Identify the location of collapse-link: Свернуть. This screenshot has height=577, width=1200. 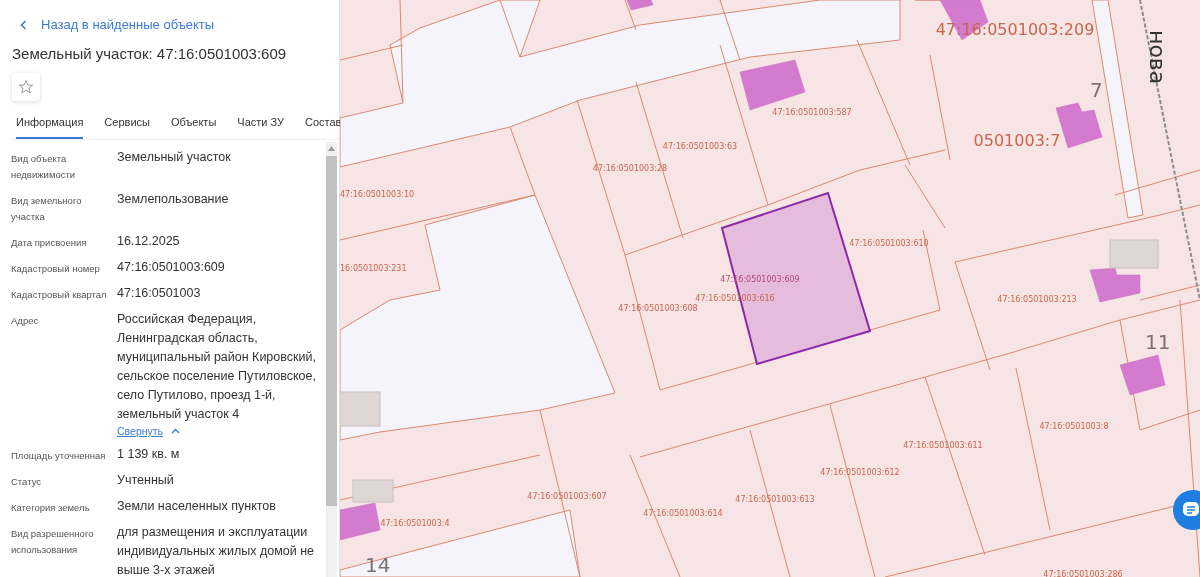
(221, 431).